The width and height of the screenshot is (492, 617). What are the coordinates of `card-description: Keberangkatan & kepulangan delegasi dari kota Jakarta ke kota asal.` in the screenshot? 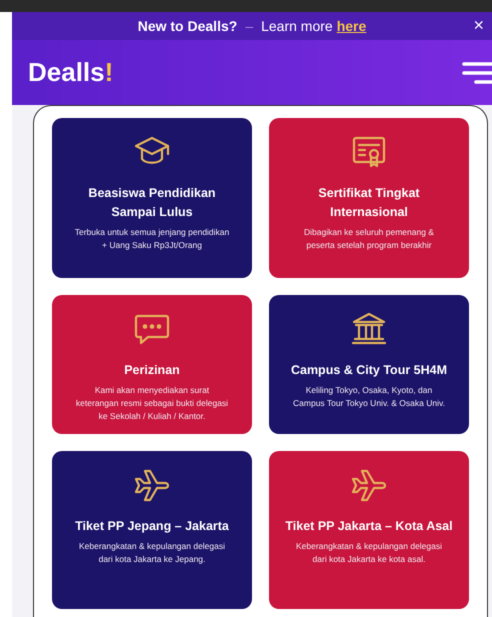 It's located at (369, 553).